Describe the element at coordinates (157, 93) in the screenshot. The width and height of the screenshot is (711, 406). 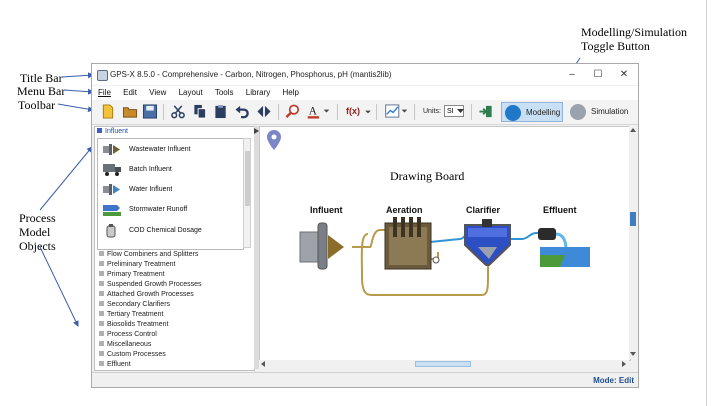
I see `menu-view: View` at that location.